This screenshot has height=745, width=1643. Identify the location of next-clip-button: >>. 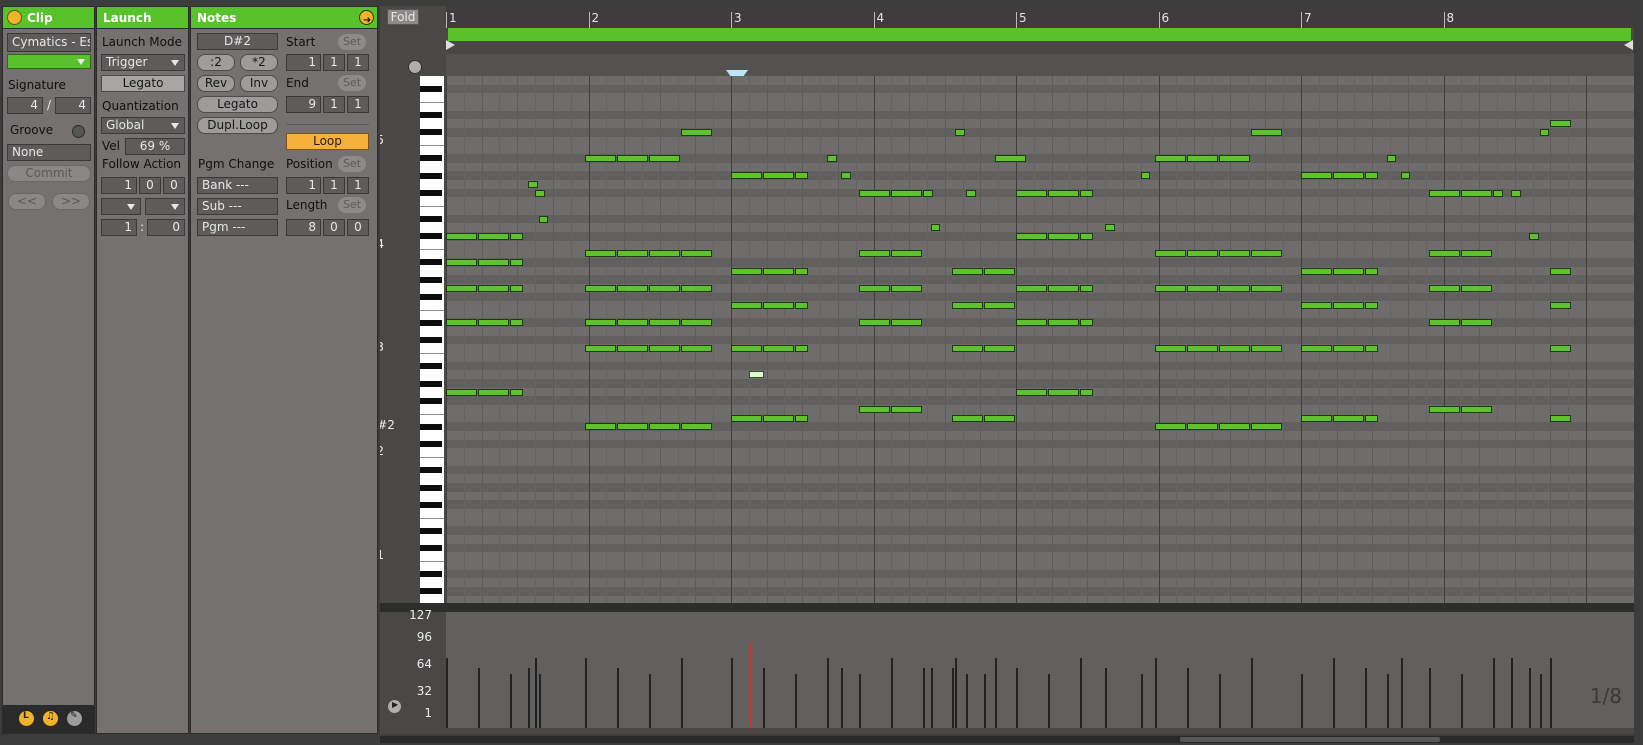
(71, 201).